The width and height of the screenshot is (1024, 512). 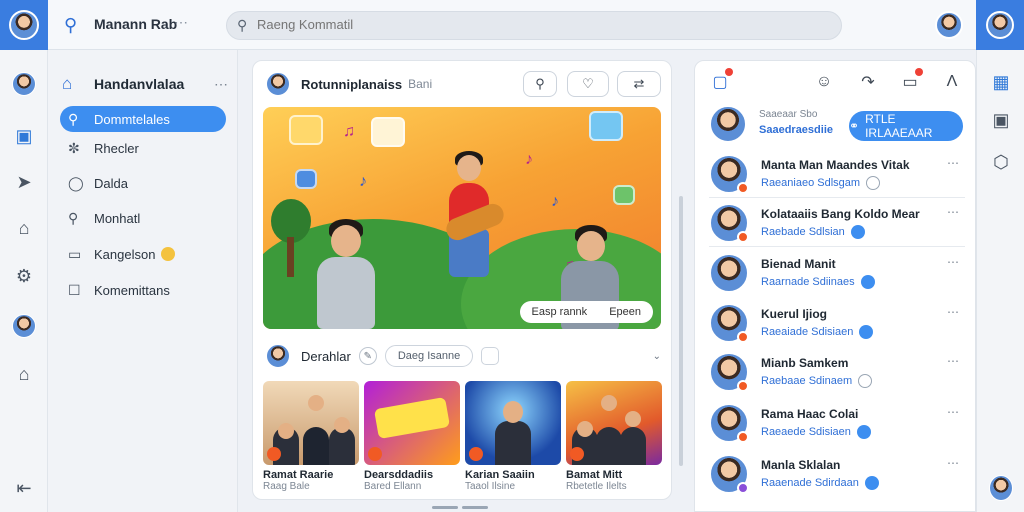 What do you see at coordinates (1001, 120) in the screenshot?
I see `image-icon: ▣` at bounding box center [1001, 120].